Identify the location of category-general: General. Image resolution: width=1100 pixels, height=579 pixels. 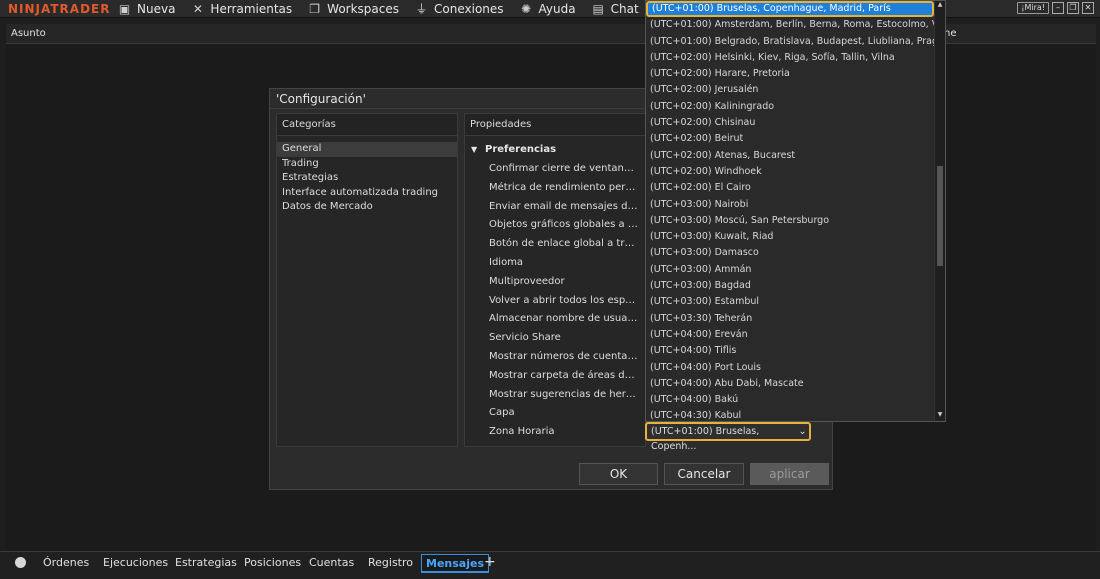
(367, 149).